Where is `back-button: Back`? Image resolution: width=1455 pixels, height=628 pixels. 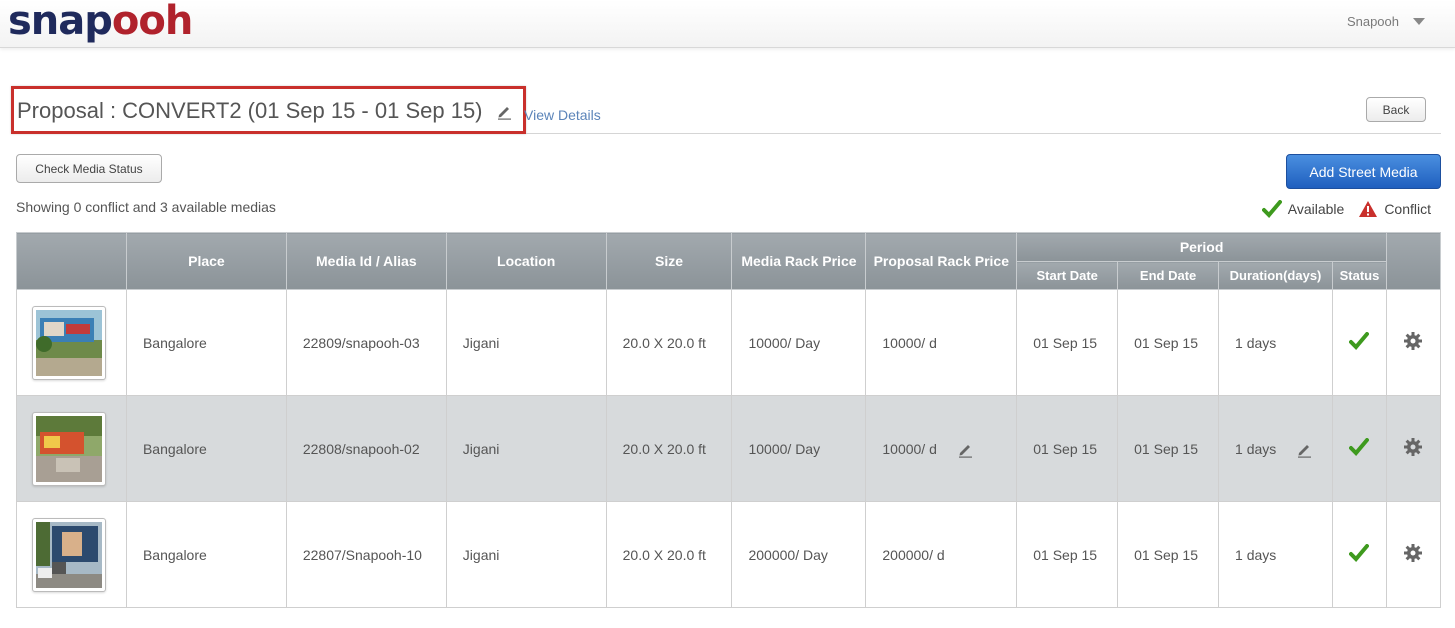 back-button: Back is located at coordinates (1396, 109).